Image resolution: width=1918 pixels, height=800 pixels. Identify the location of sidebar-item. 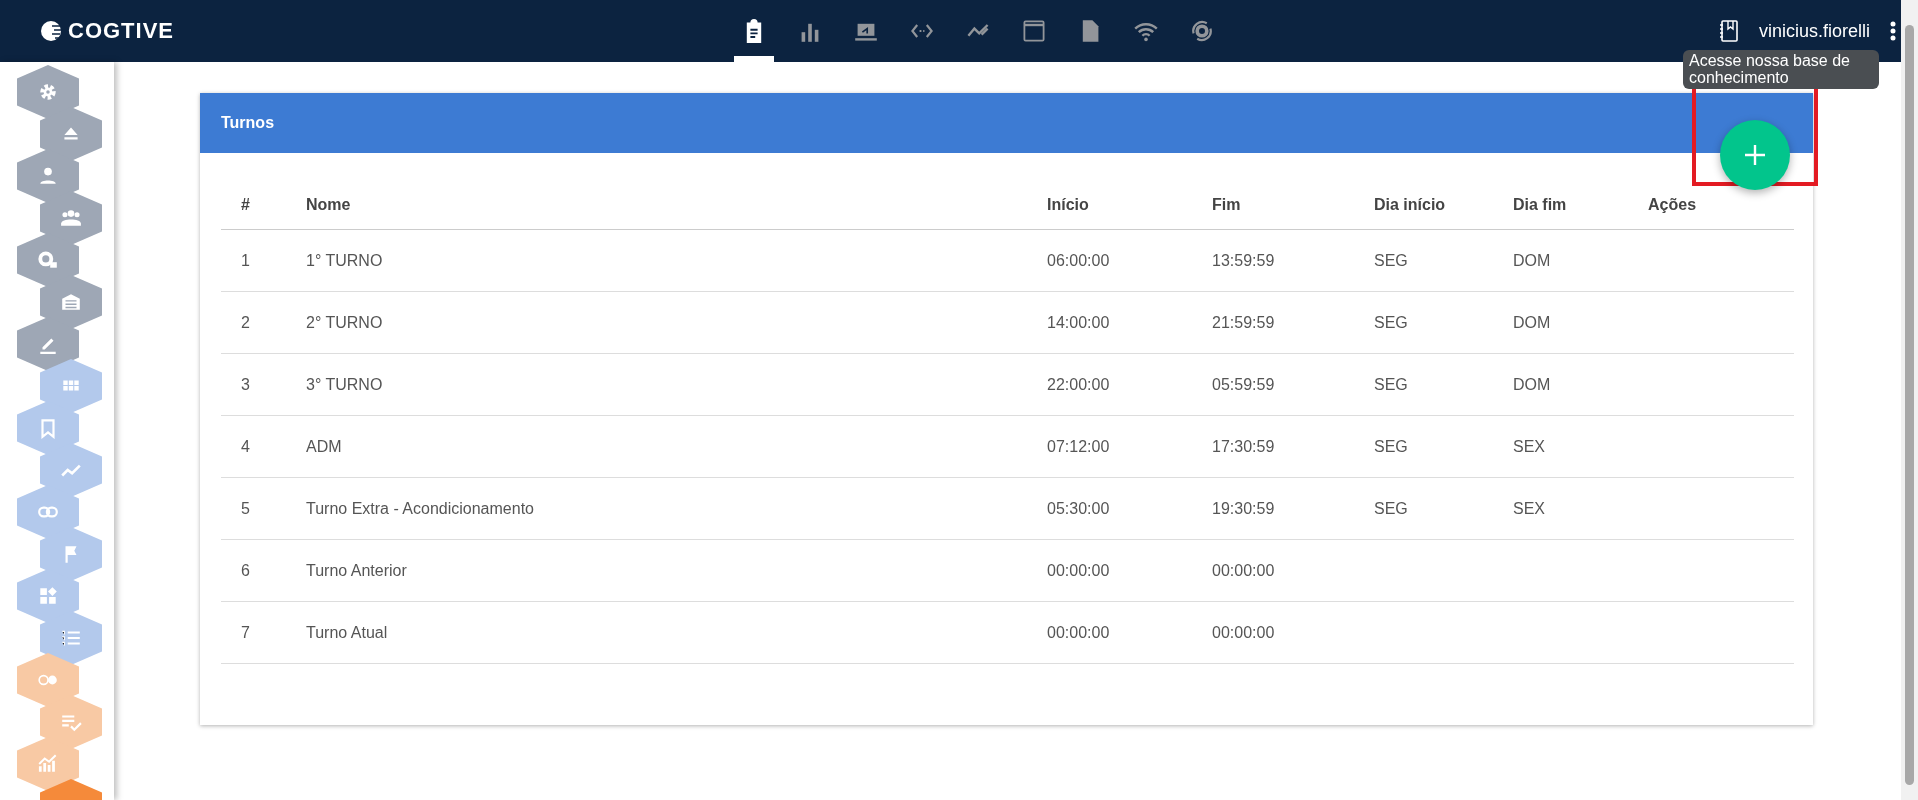
(48, 92).